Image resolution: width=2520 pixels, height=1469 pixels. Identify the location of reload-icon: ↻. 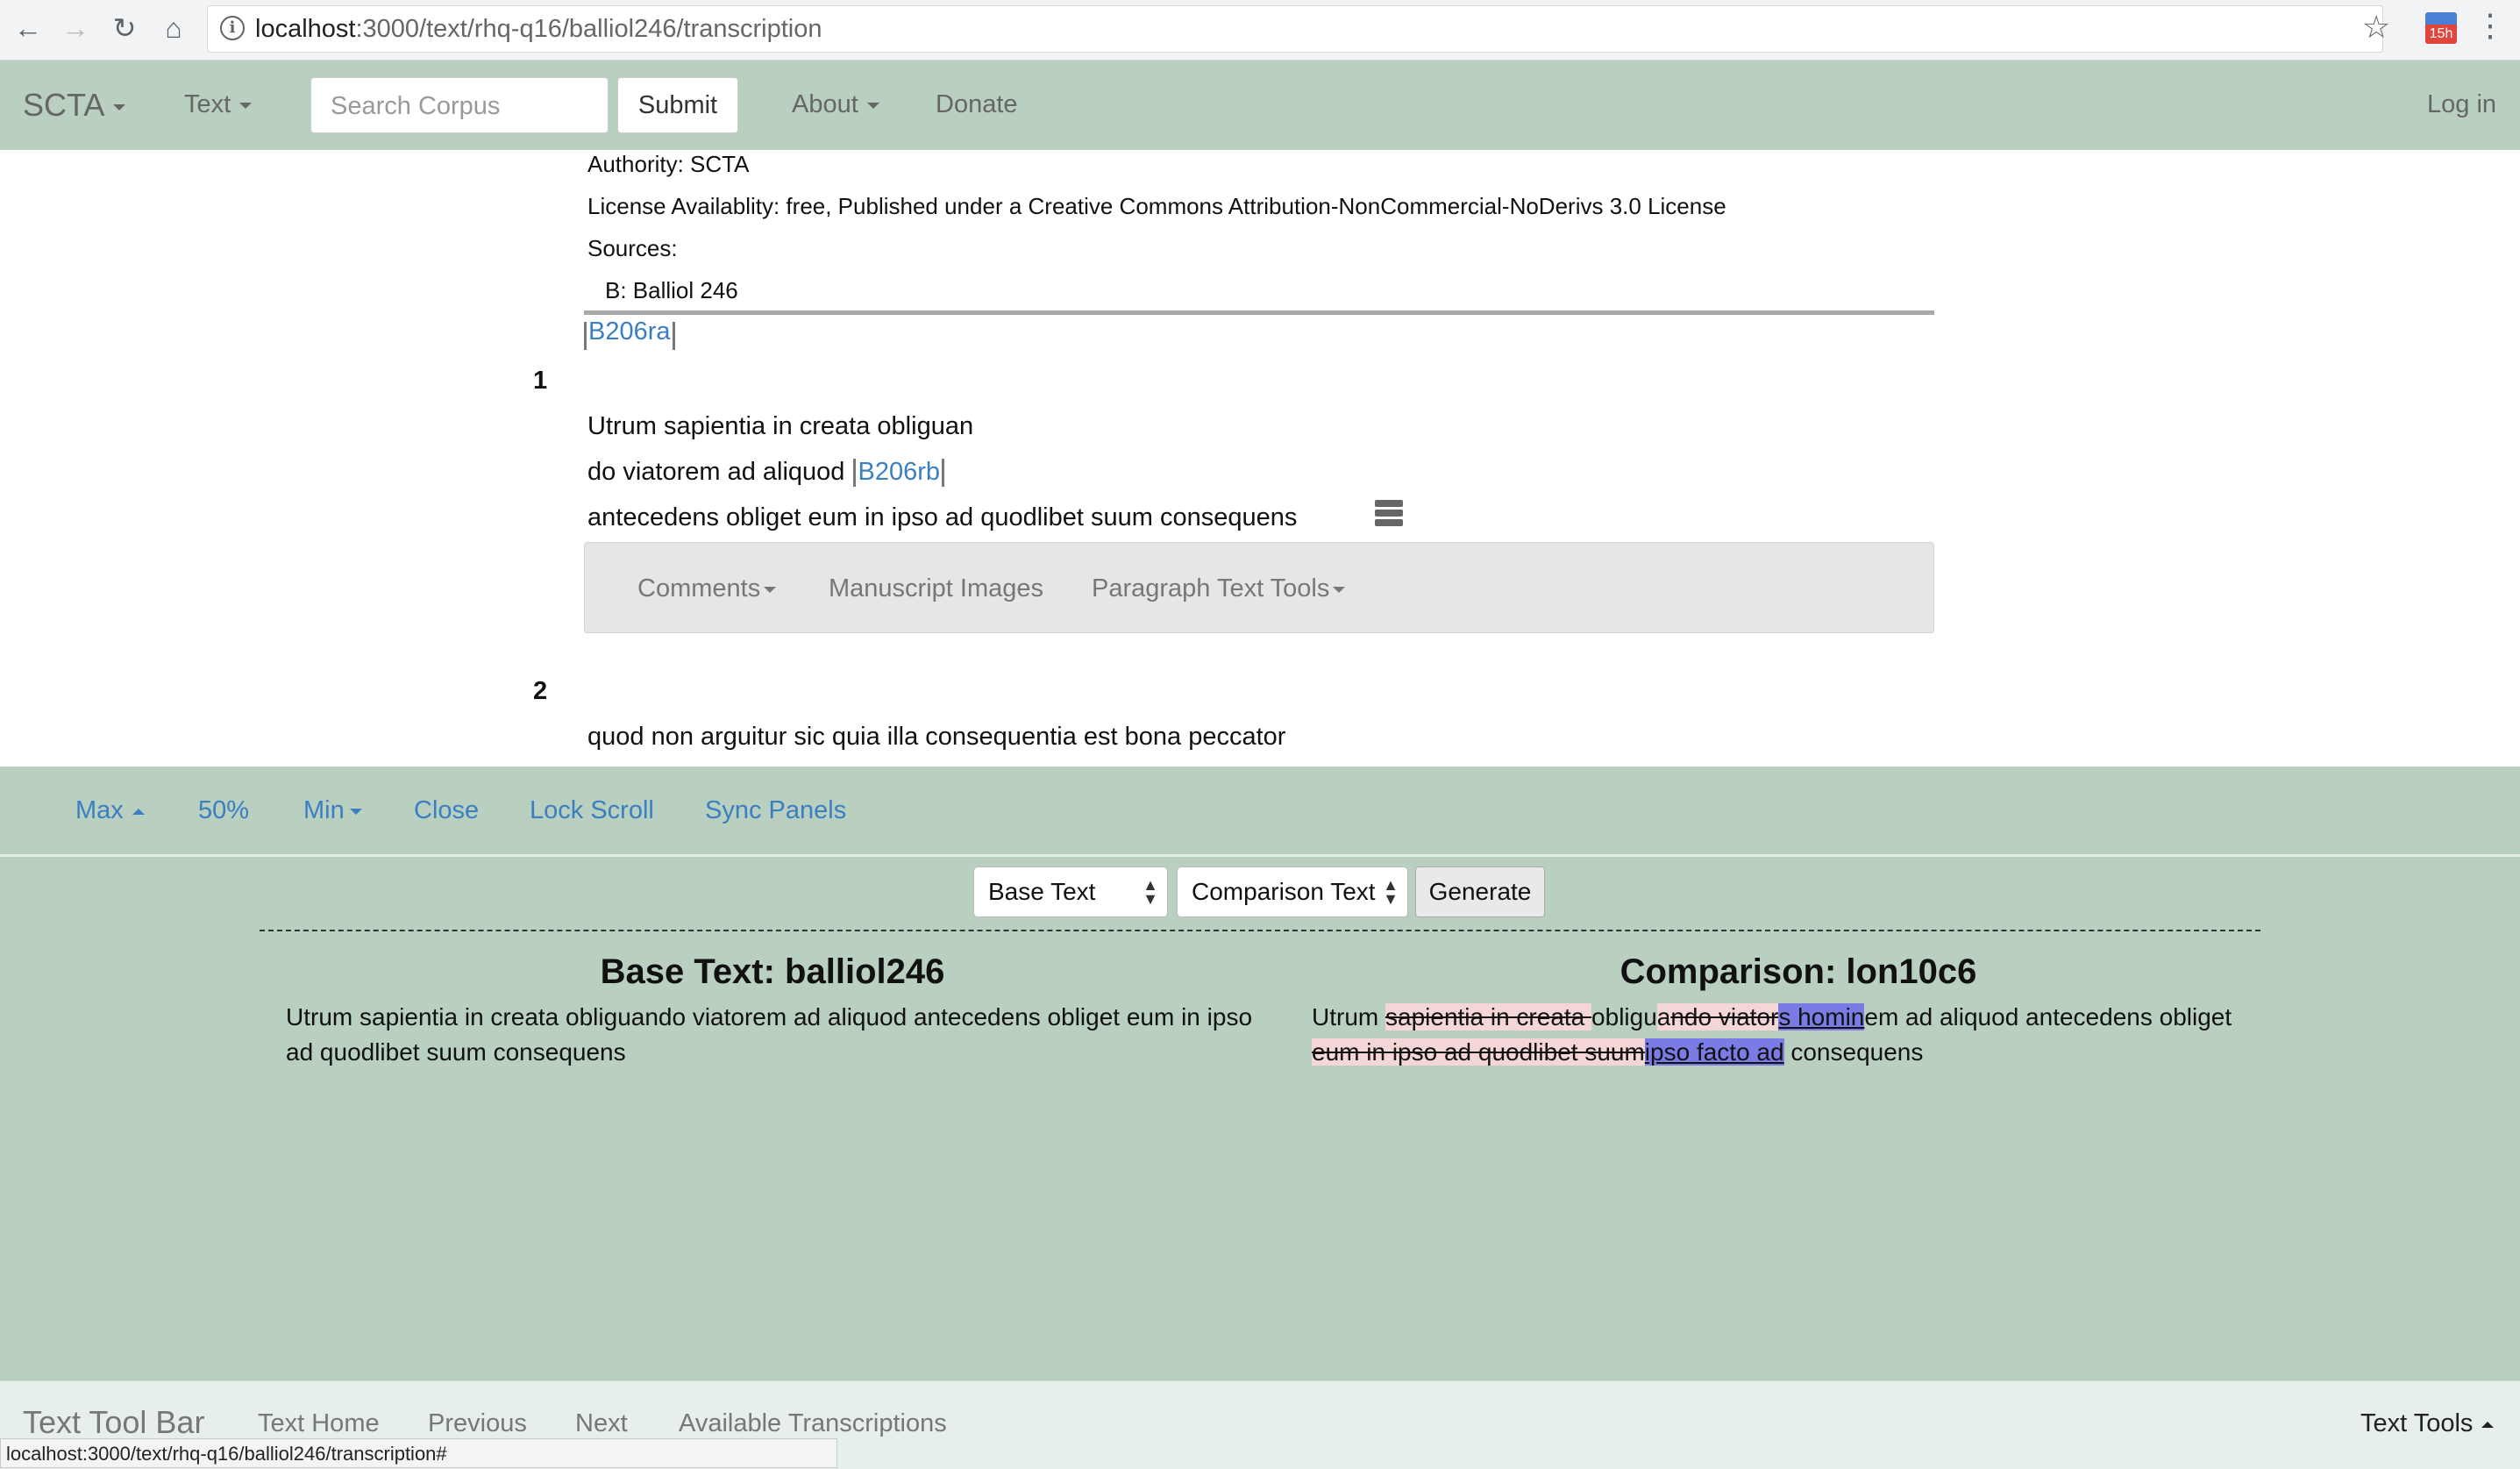
(124, 28).